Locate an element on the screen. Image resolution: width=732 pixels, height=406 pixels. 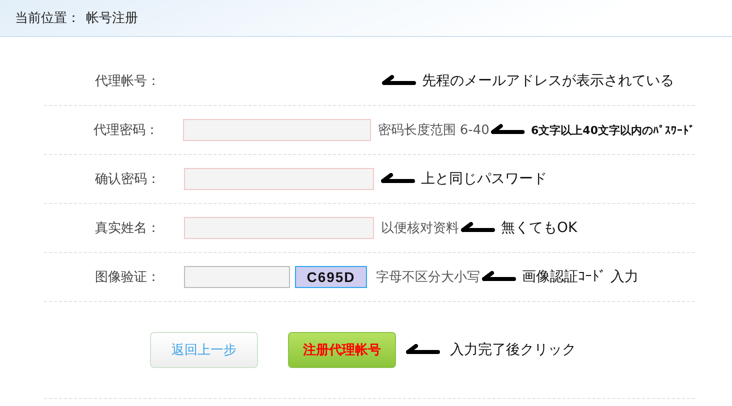
captcha-image: C695D is located at coordinates (331, 277).